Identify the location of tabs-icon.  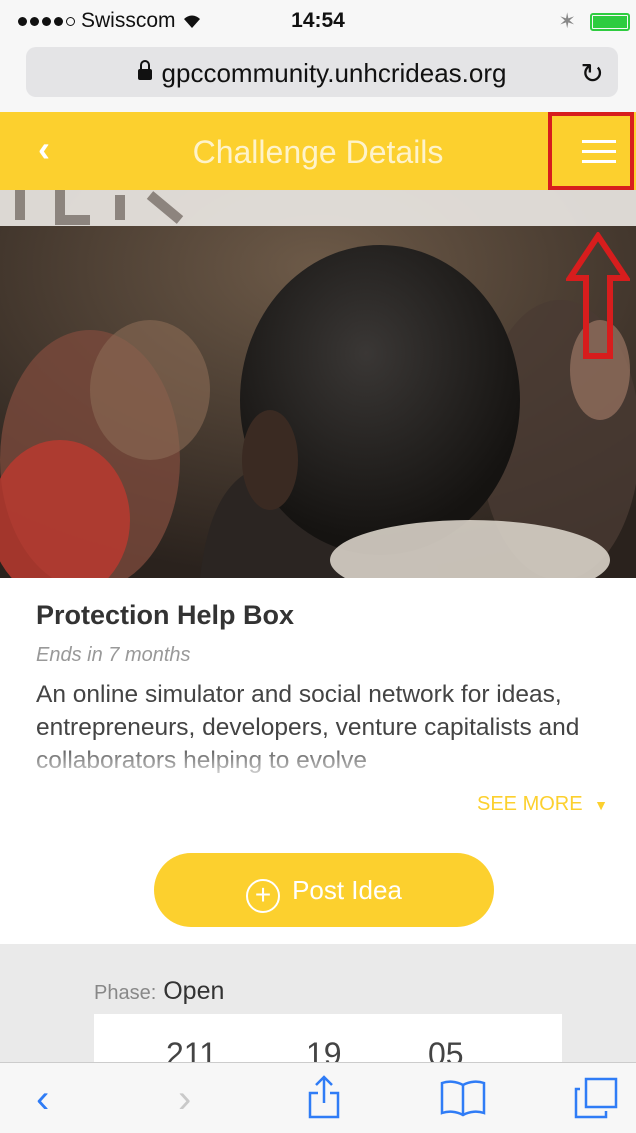
(596, 1098).